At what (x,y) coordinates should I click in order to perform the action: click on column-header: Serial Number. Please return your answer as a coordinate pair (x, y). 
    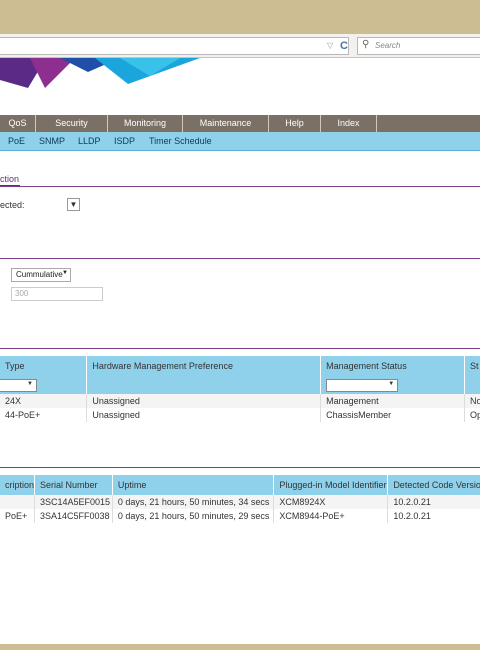
    Looking at the image, I should click on (73, 485).